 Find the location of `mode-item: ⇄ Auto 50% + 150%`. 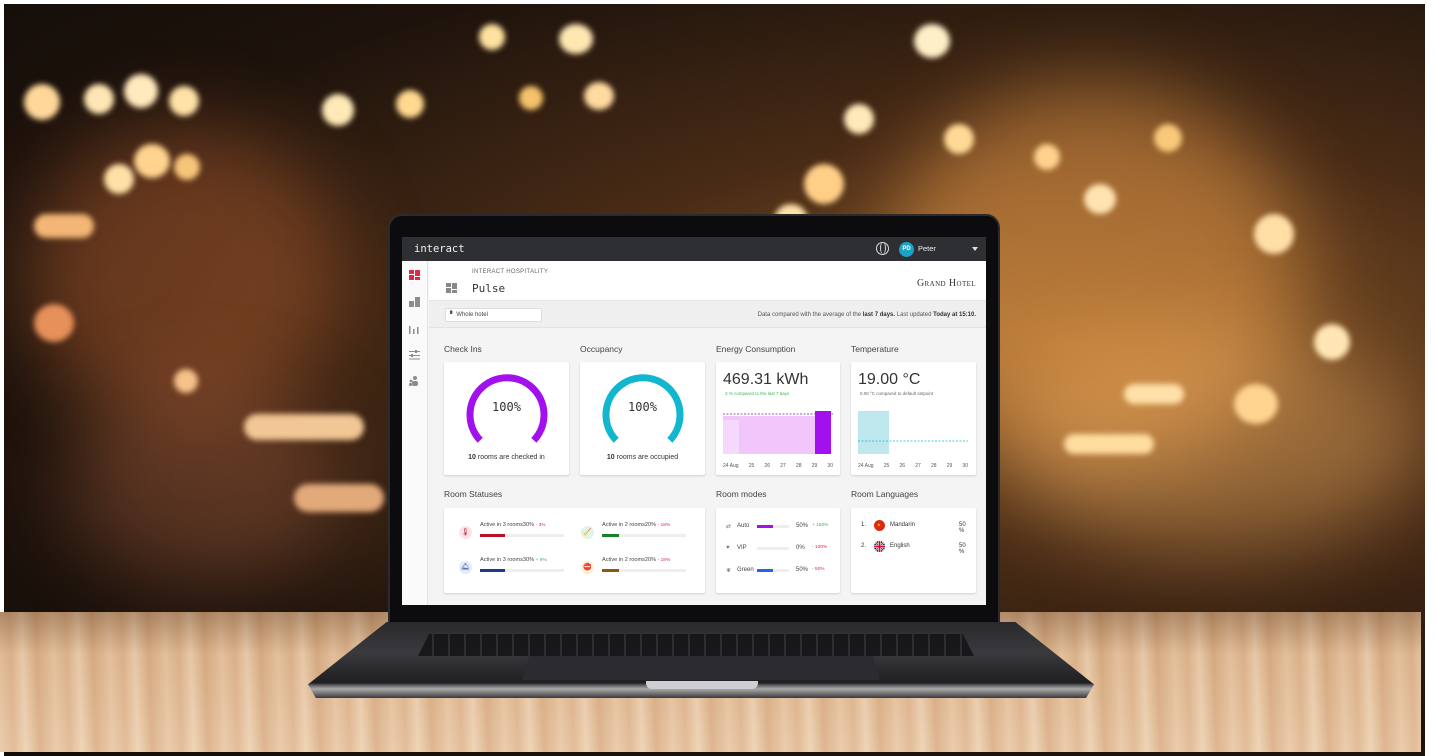

mode-item: ⇄ Auto 50% + 150% is located at coordinates (781, 529).